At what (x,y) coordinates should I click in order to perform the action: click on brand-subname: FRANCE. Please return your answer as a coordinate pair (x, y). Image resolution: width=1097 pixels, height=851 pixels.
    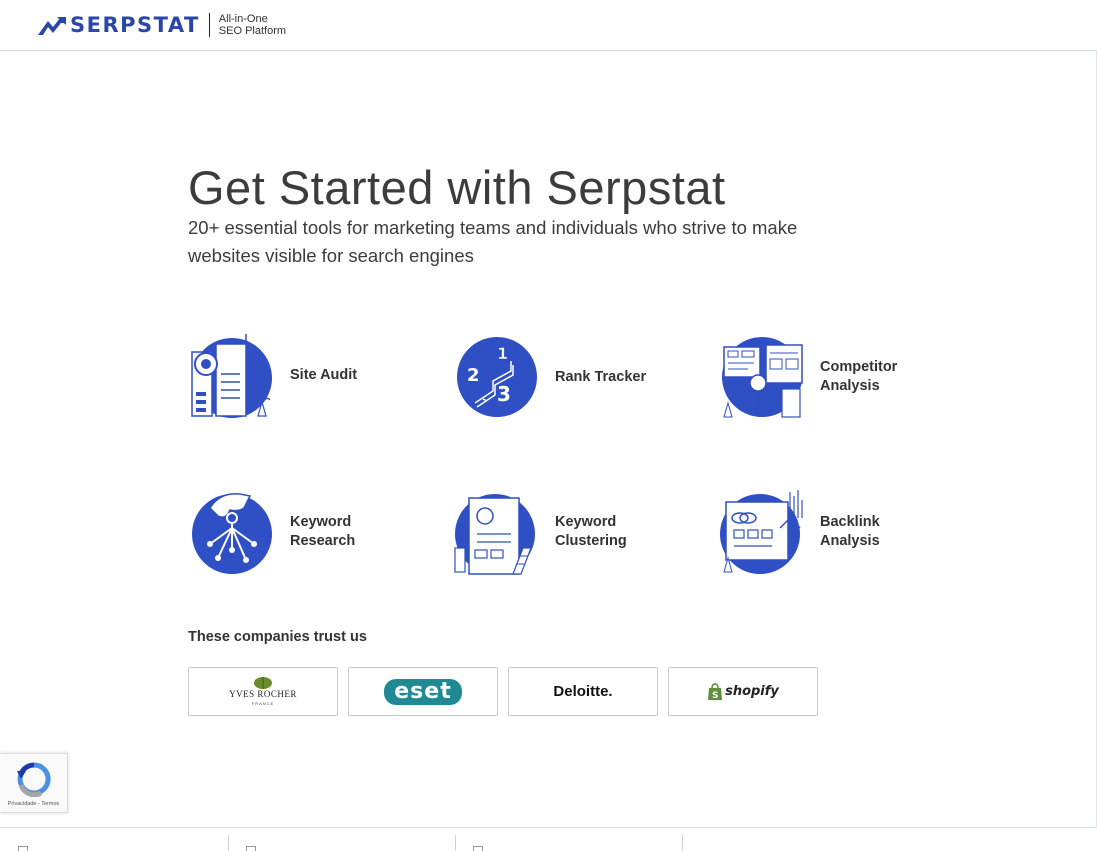
    Looking at the image, I should click on (263, 703).